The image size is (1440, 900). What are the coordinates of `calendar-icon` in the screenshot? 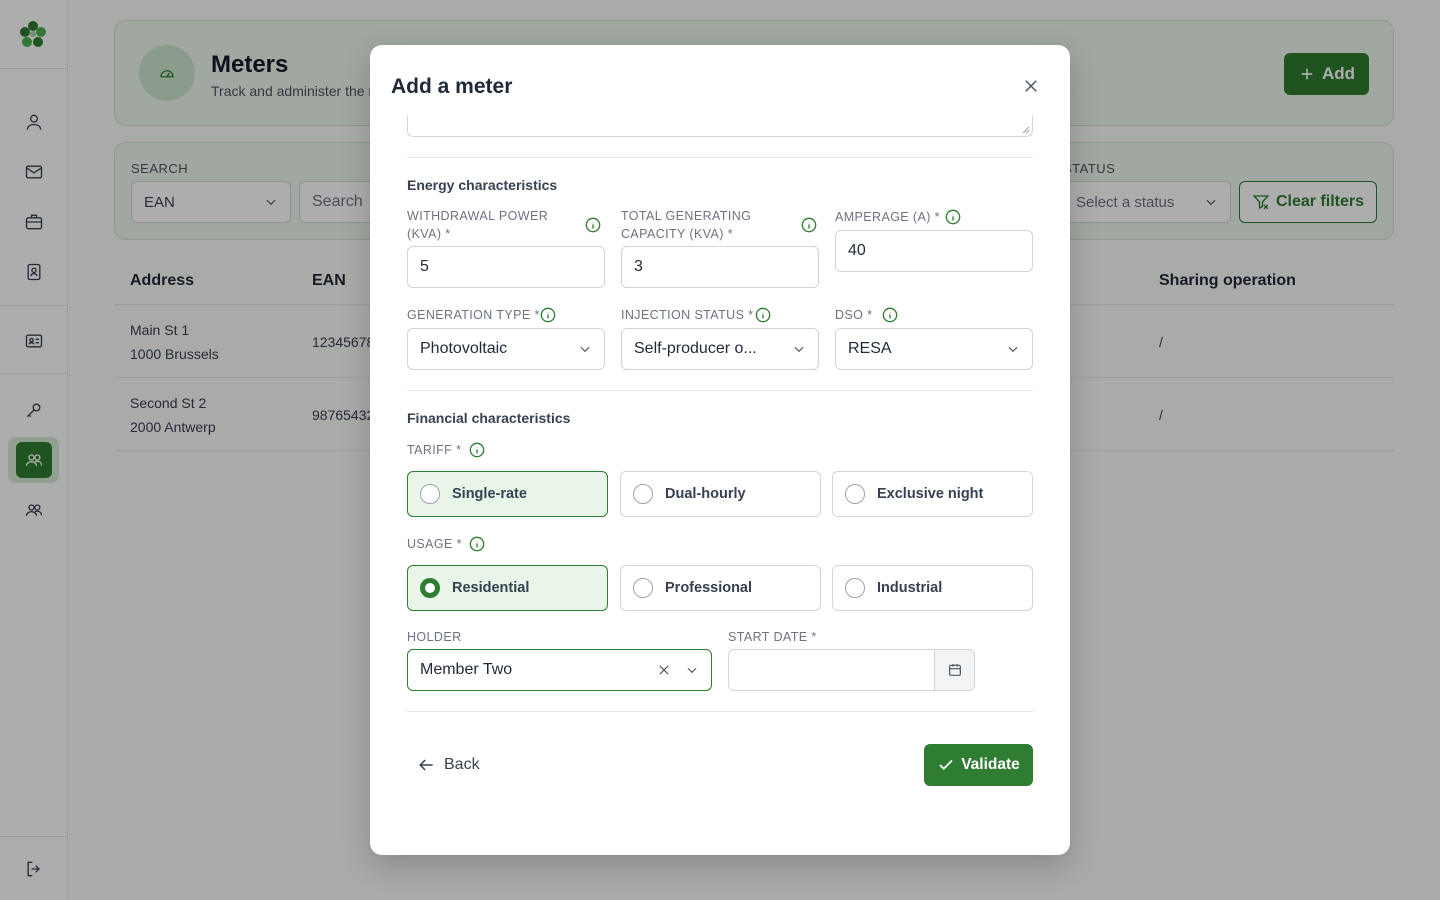 It's located at (954, 670).